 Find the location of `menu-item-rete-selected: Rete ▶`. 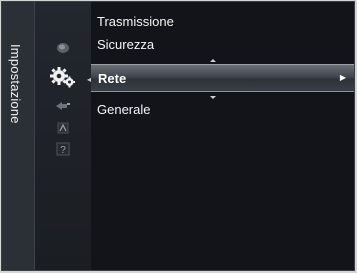

menu-item-rete-selected: Rete ▶ is located at coordinates (222, 78).